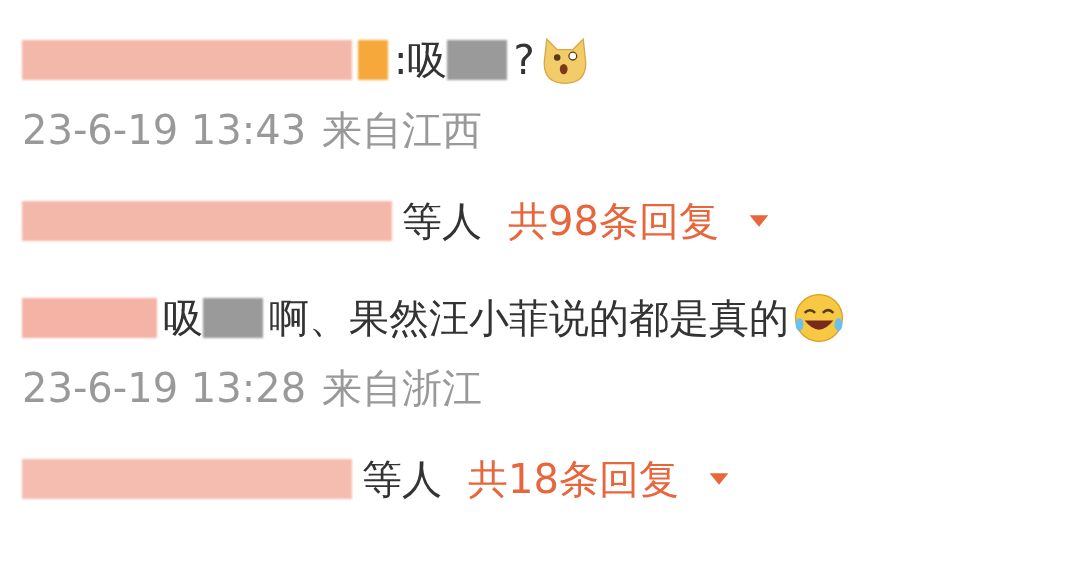  I want to click on comment-time: 23-6-19 13:28, so click(164, 388).